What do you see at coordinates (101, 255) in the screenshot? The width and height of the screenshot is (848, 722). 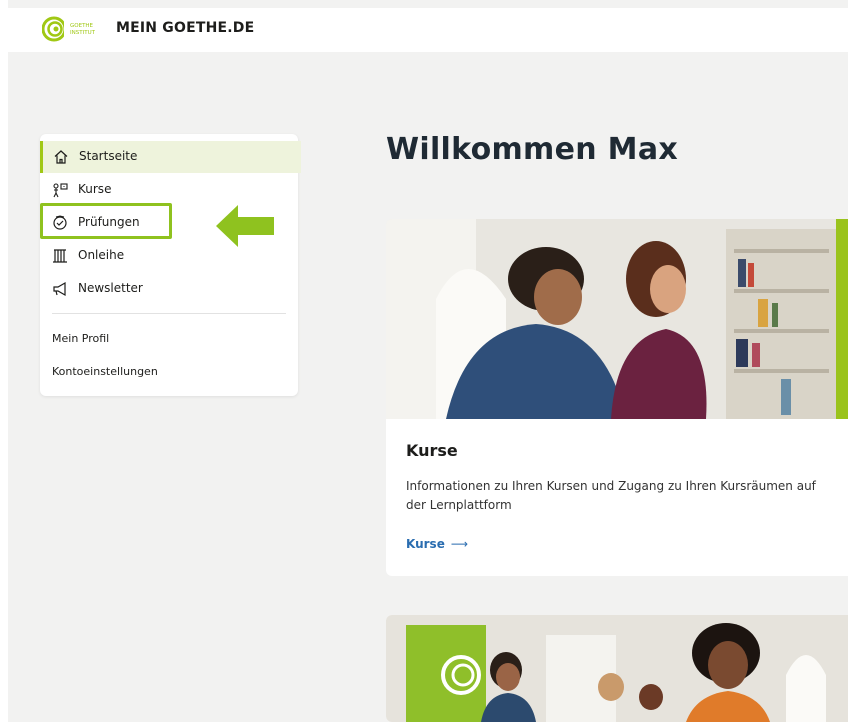 I see `sidebar-item-label: Onleihe` at bounding box center [101, 255].